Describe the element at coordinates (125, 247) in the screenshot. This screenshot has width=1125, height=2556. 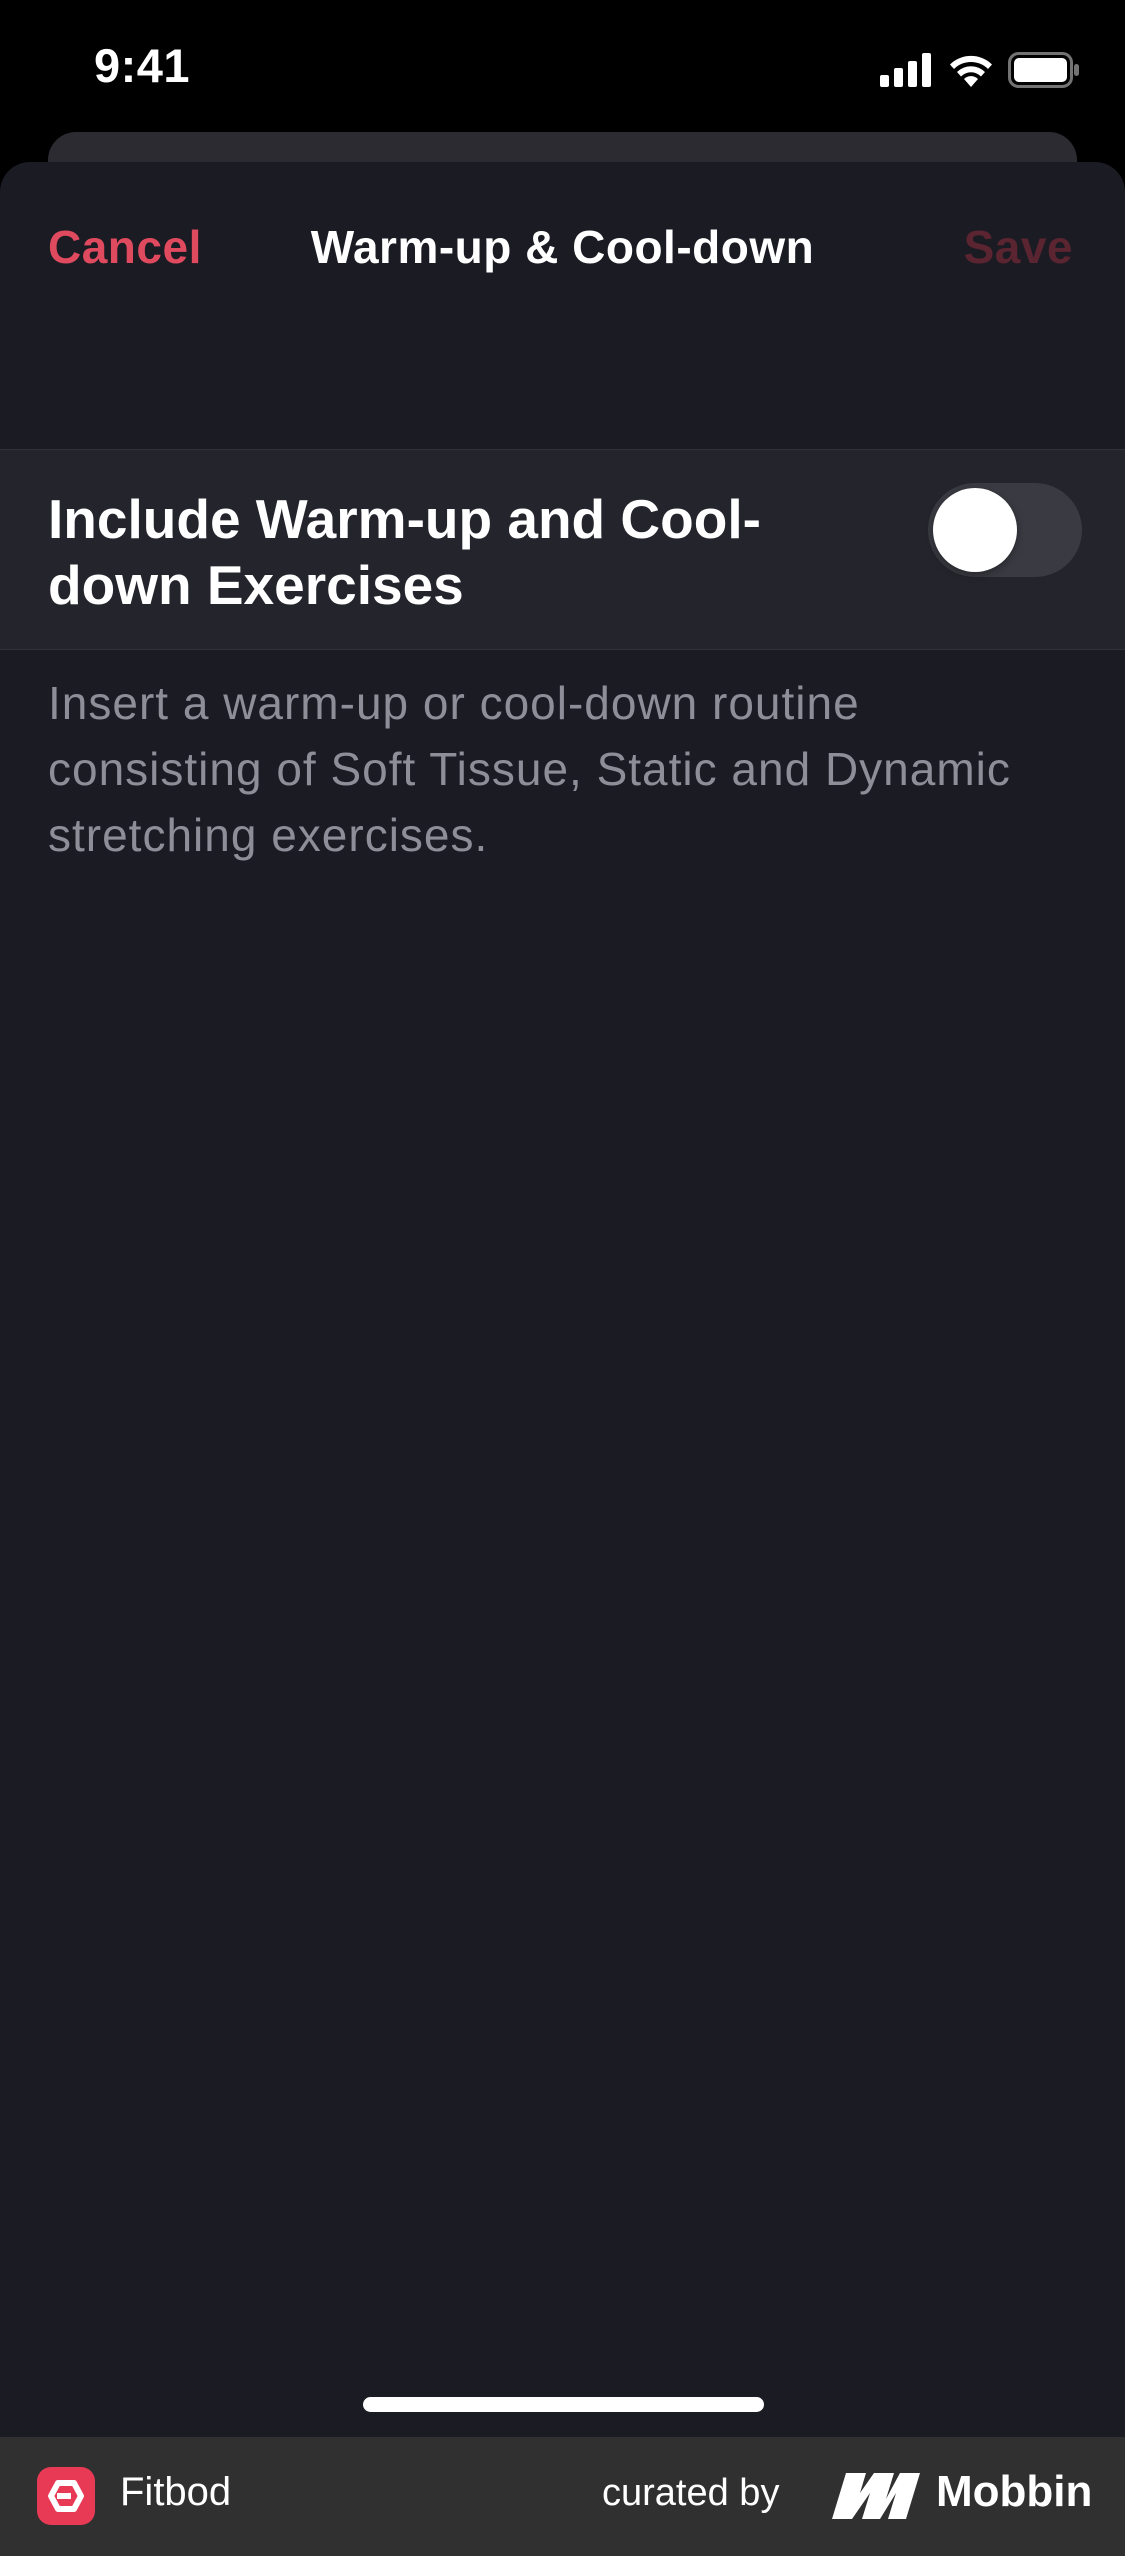
I see `cancel-button: Cancel` at that location.